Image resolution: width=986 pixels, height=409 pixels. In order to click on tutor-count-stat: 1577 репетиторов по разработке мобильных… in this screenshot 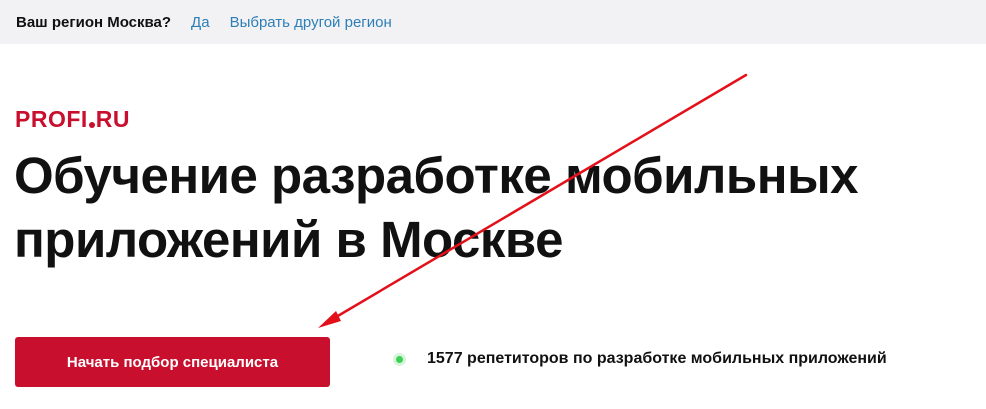, I will do `click(641, 359)`.